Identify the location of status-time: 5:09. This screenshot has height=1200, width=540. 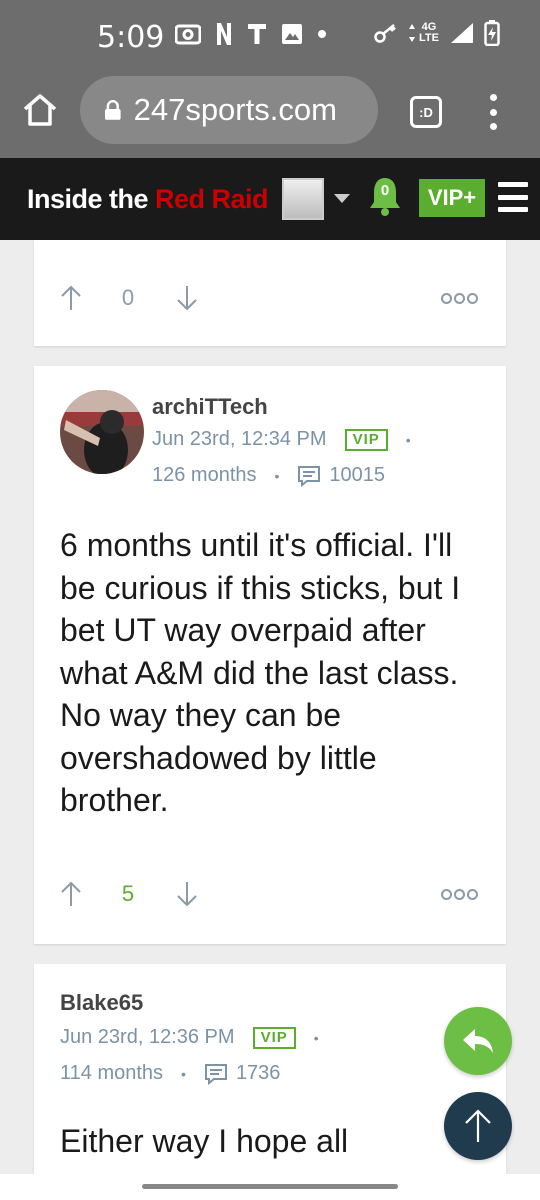
(131, 37).